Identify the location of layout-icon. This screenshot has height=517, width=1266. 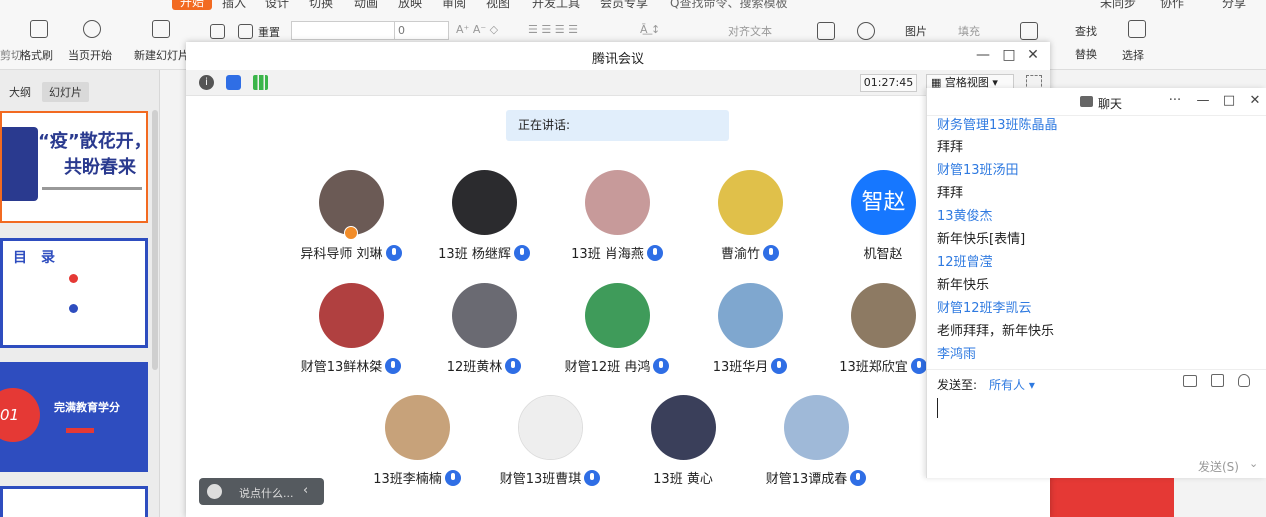
(217, 31).